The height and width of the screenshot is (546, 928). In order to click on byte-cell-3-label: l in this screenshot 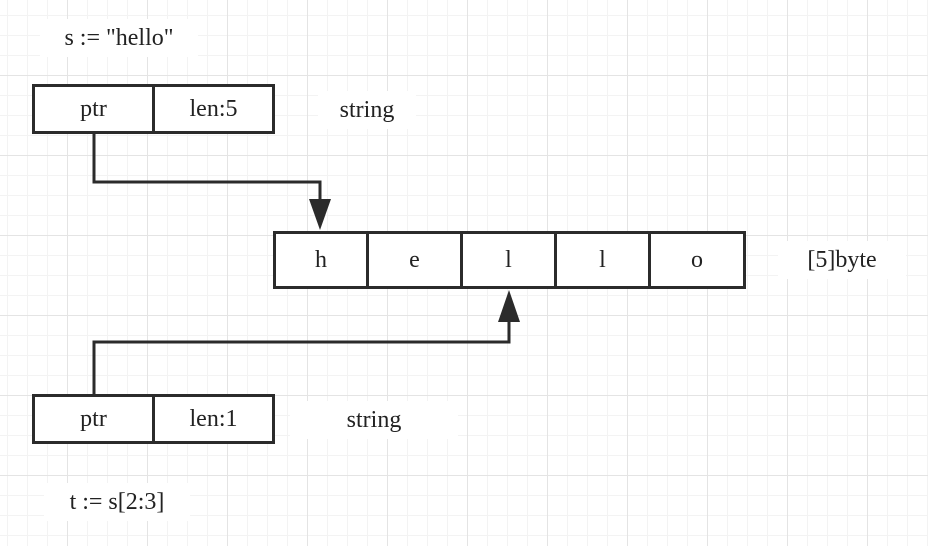, I will do `click(602, 259)`.